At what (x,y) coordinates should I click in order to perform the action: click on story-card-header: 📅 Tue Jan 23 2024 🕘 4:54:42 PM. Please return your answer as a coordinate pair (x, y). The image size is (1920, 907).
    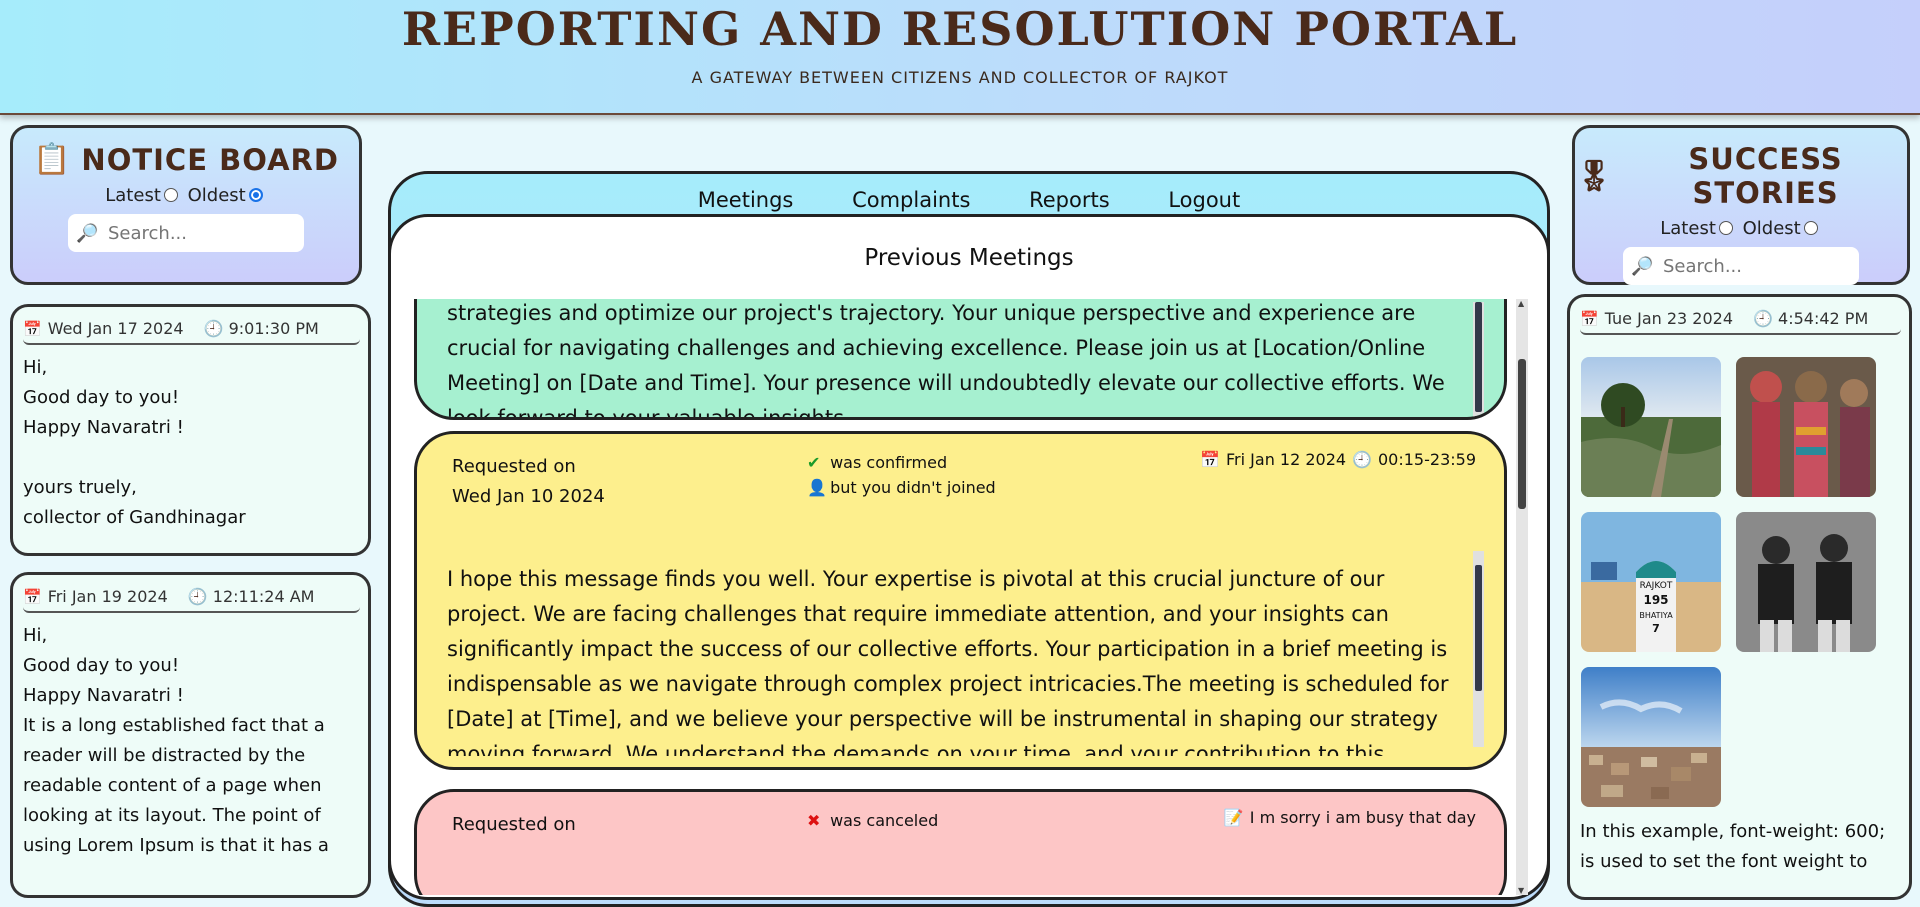
    Looking at the image, I should click on (1740, 322).